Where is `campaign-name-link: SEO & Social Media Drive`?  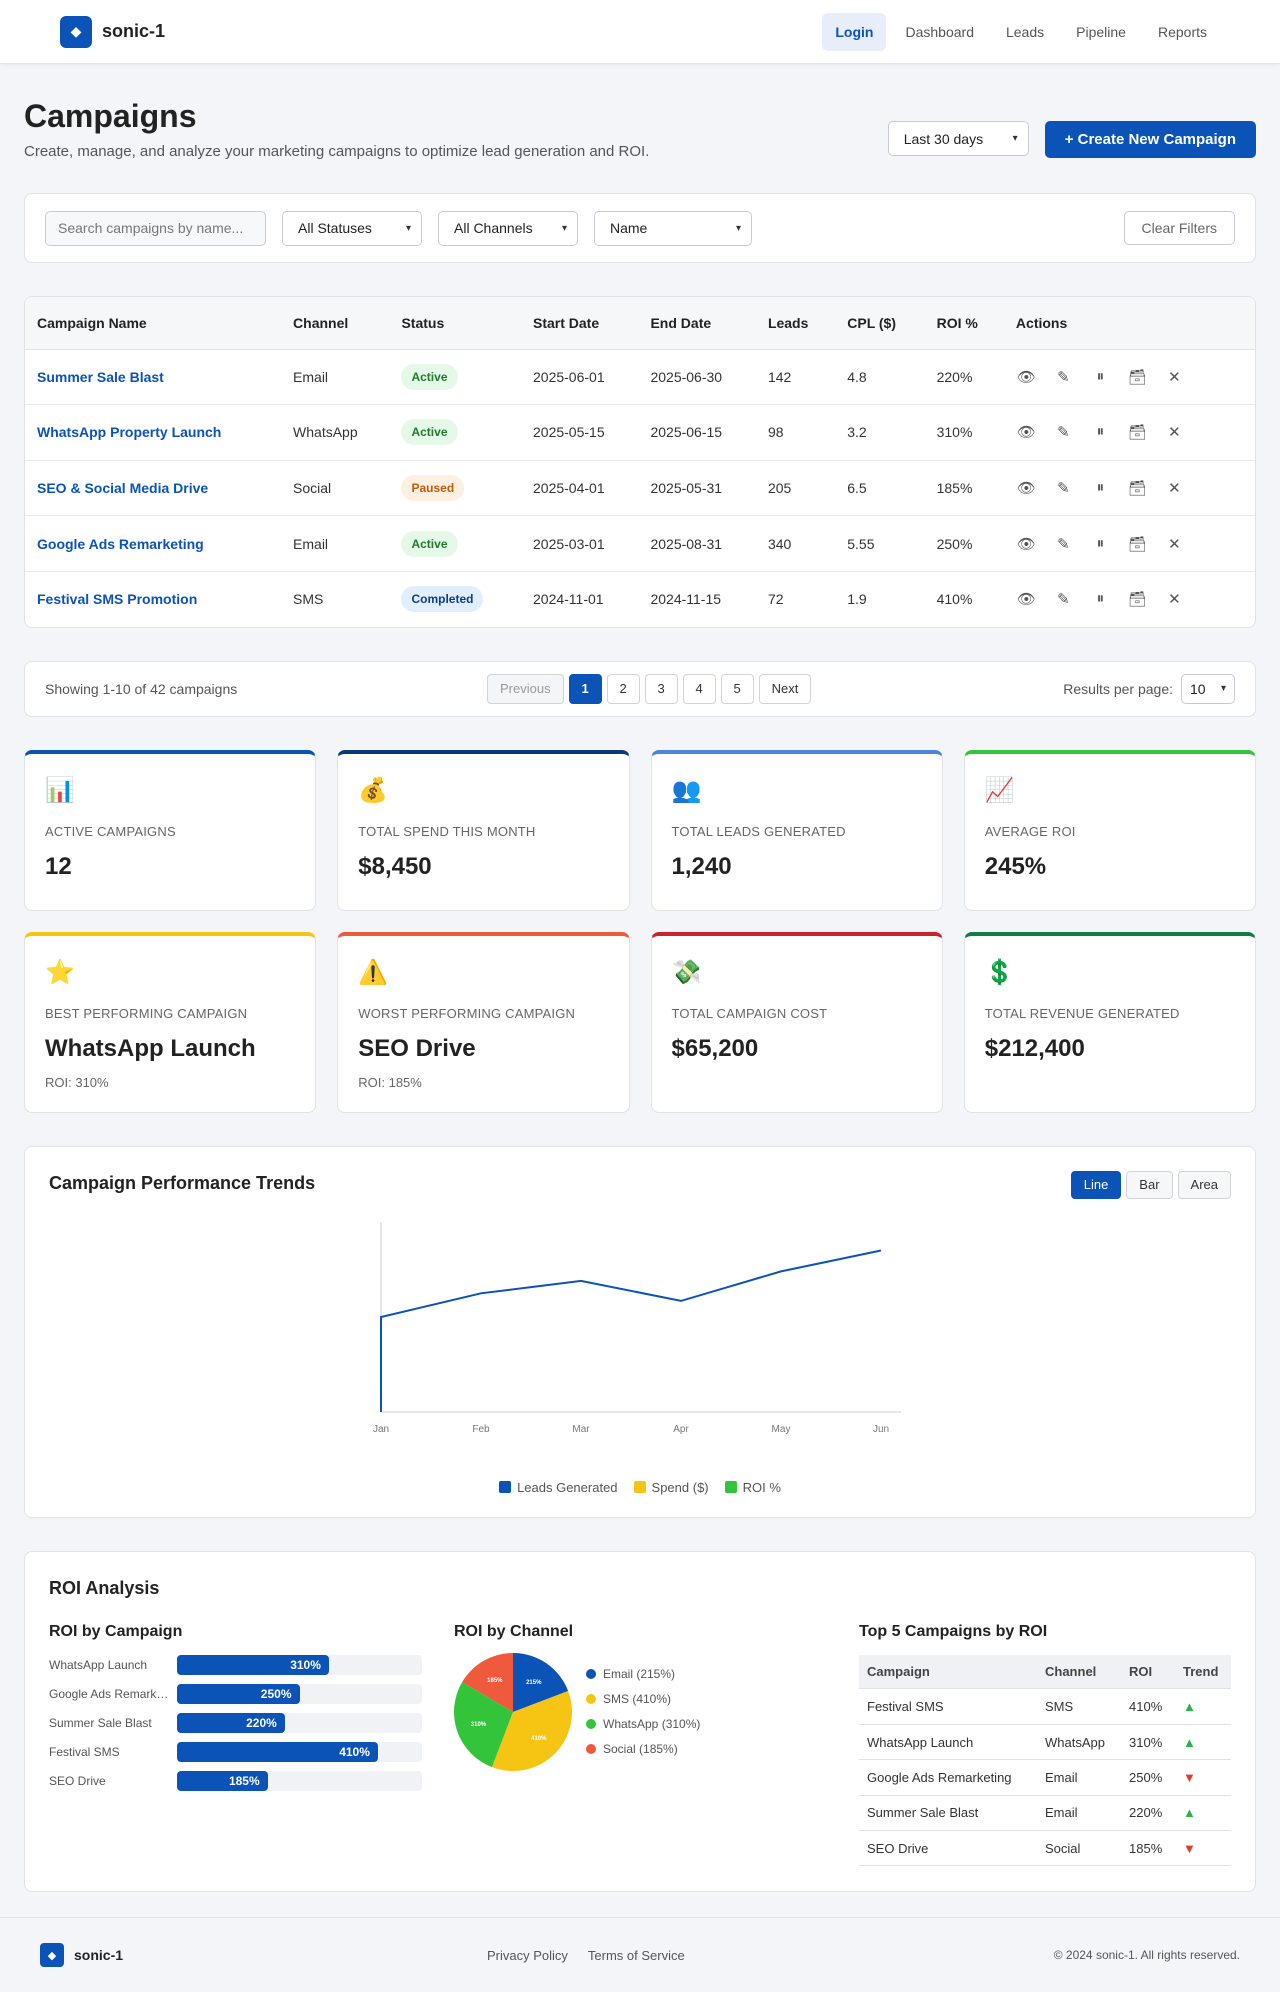
campaign-name-link: SEO & Social Media Drive is located at coordinates (122, 488).